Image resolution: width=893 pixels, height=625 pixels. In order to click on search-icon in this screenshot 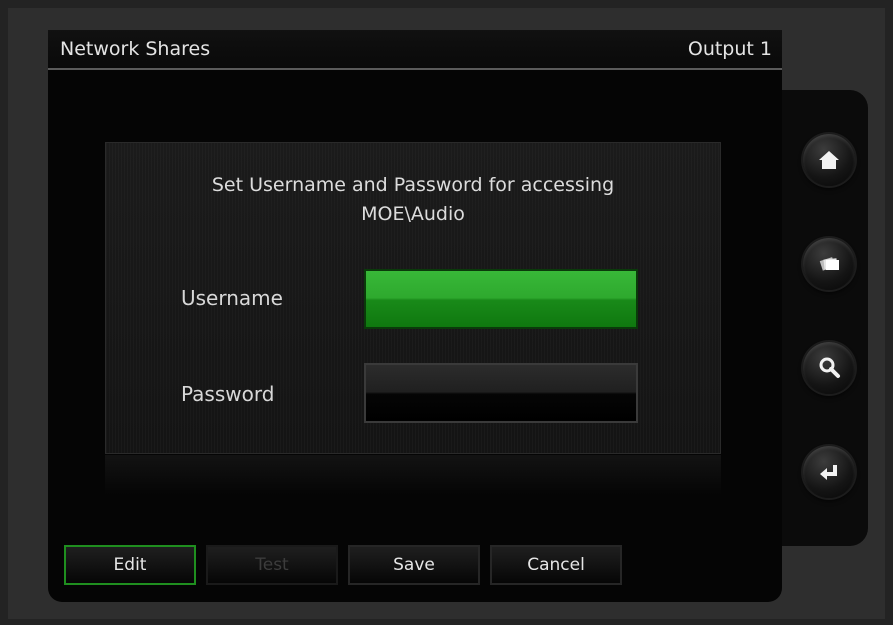, I will do `click(829, 367)`.